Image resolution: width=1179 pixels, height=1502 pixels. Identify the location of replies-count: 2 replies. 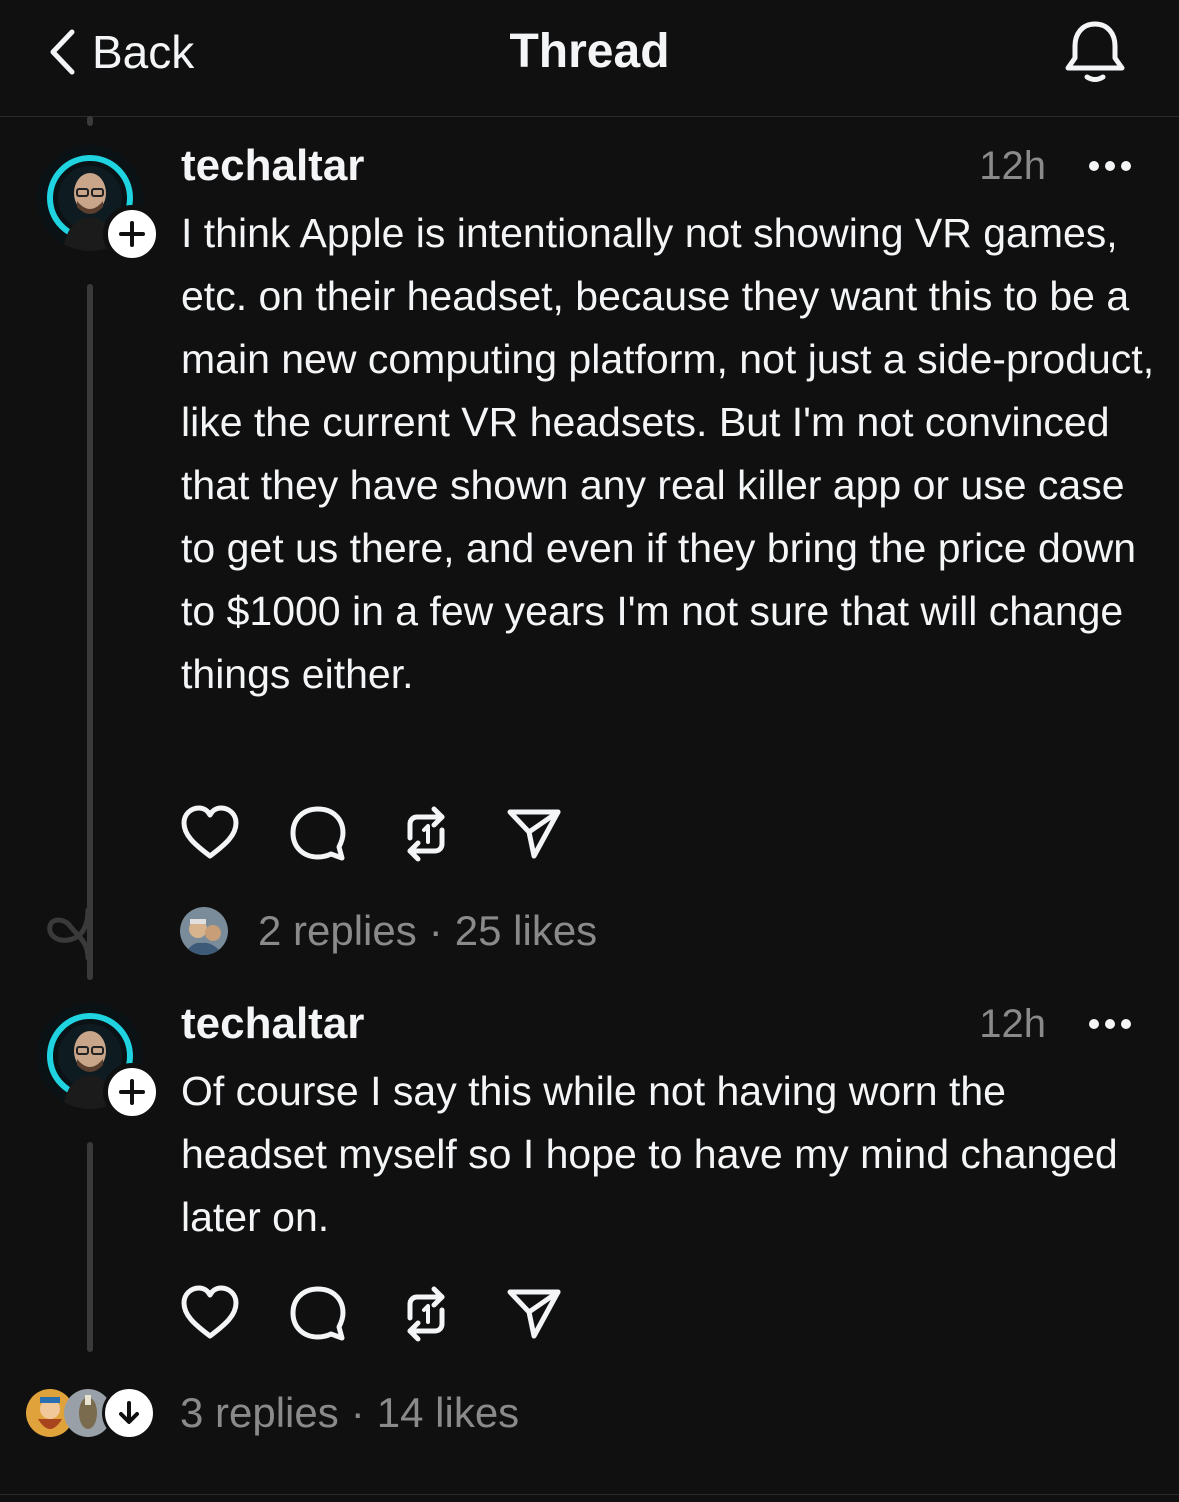
(337, 931).